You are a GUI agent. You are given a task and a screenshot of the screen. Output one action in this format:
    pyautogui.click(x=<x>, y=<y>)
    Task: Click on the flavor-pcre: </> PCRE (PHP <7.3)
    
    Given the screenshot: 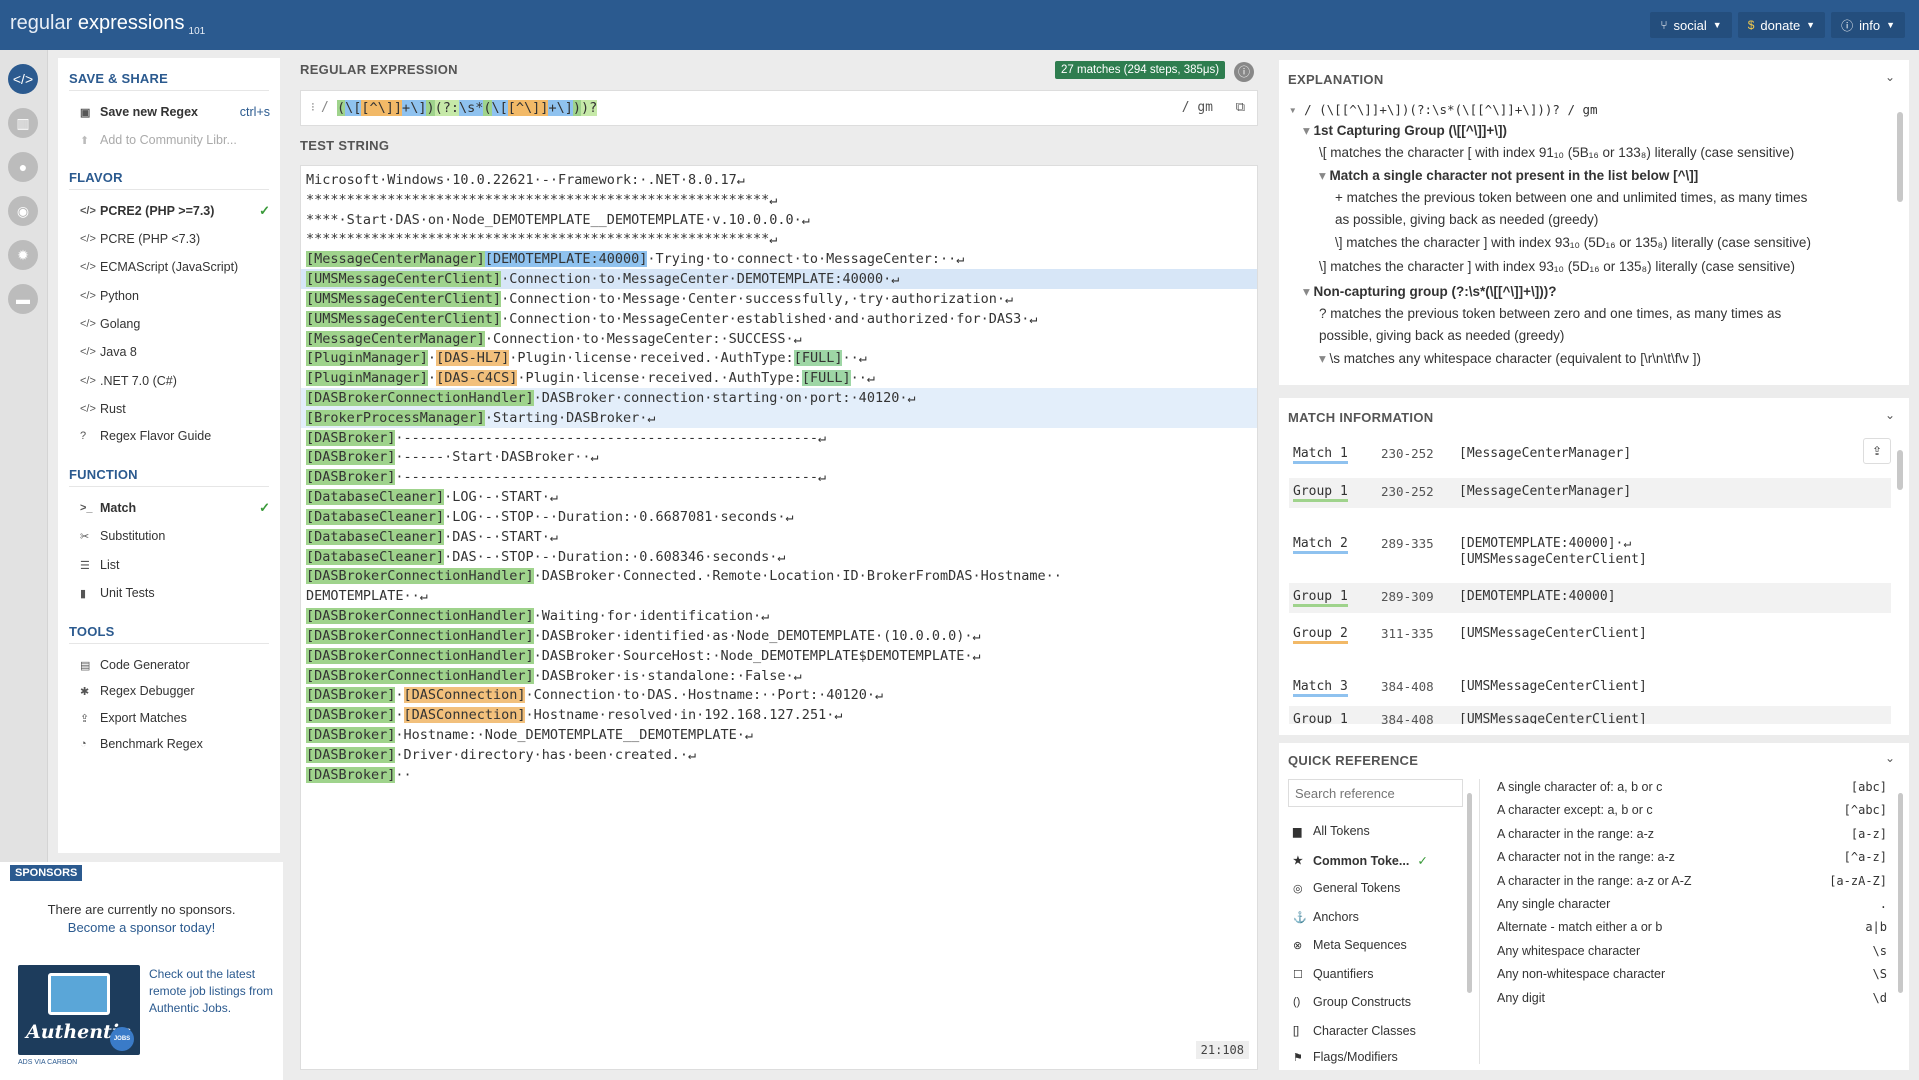 What is the action you would take?
    pyautogui.click(x=175, y=239)
    